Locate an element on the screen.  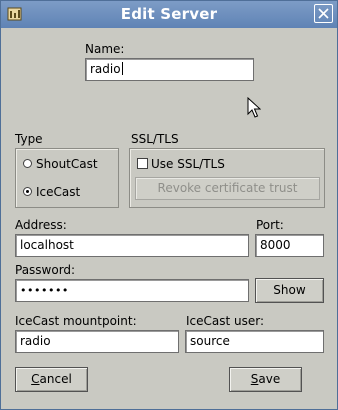
mouse-pointer-icon is located at coordinates (254, 107).